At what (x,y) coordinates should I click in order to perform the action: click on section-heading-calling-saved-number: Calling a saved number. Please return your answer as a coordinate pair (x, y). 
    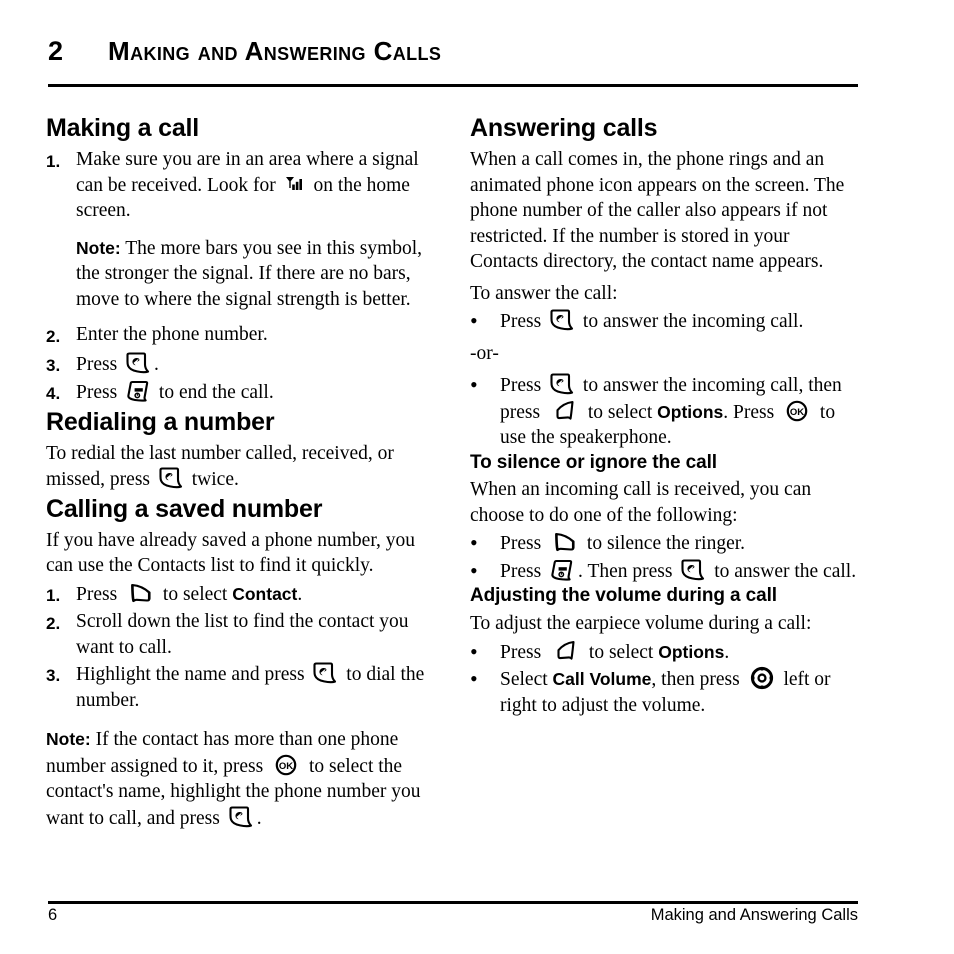
    Looking at the image, I should click on (184, 508).